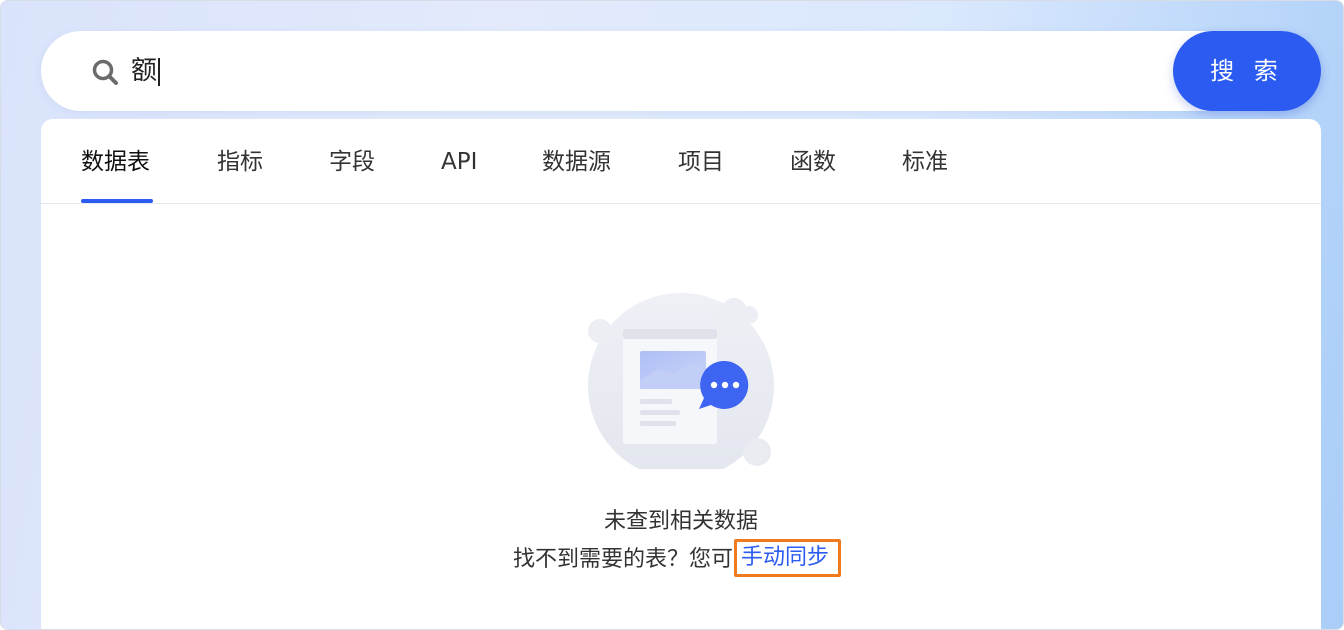 This screenshot has width=1344, height=630. I want to click on text-caret, so click(159, 71).